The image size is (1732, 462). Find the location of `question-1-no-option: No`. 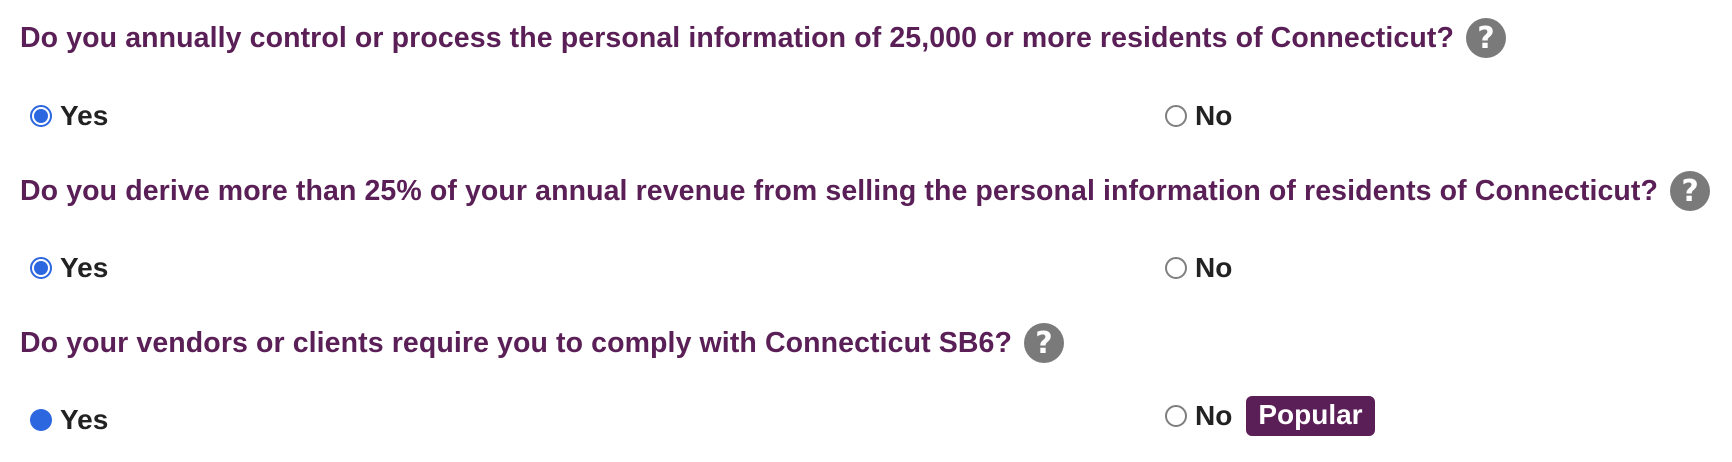

question-1-no-option: No is located at coordinates (1198, 116).